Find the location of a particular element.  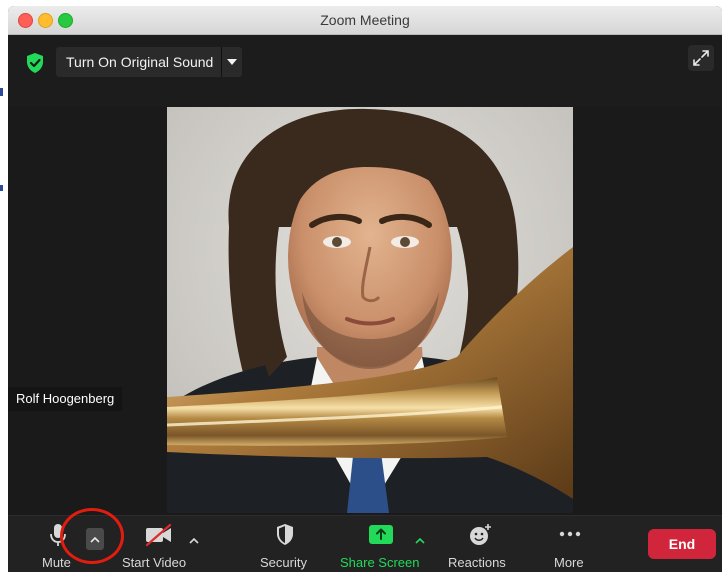

microphone-icon is located at coordinates (58, 535).